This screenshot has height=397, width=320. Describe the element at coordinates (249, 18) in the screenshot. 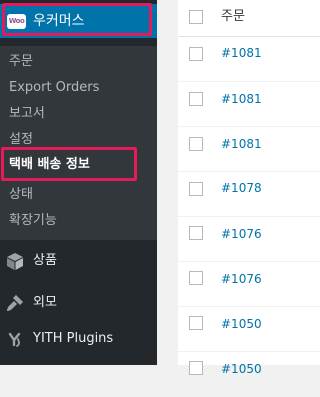

I see `table-header-row: 주문` at that location.